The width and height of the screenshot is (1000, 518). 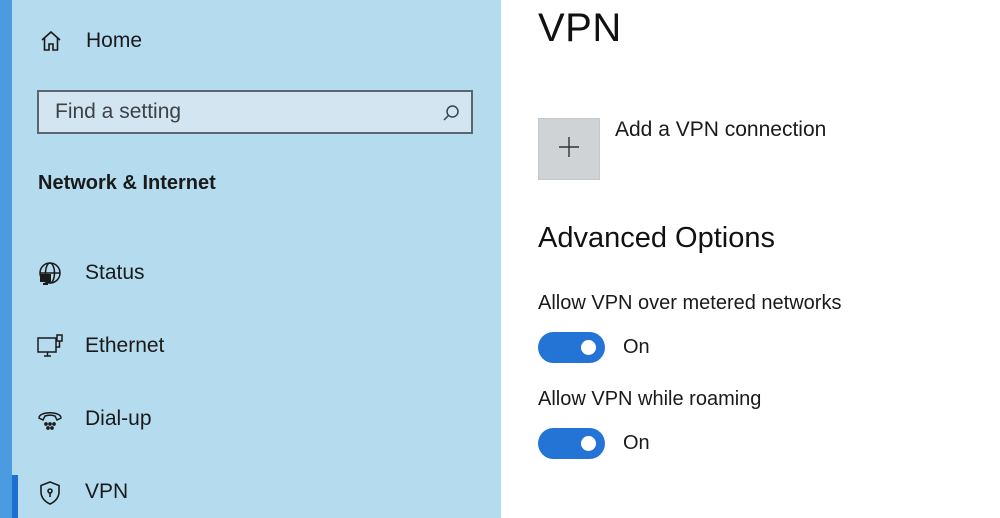 What do you see at coordinates (571, 347) in the screenshot?
I see `metered-networks-toggle` at bounding box center [571, 347].